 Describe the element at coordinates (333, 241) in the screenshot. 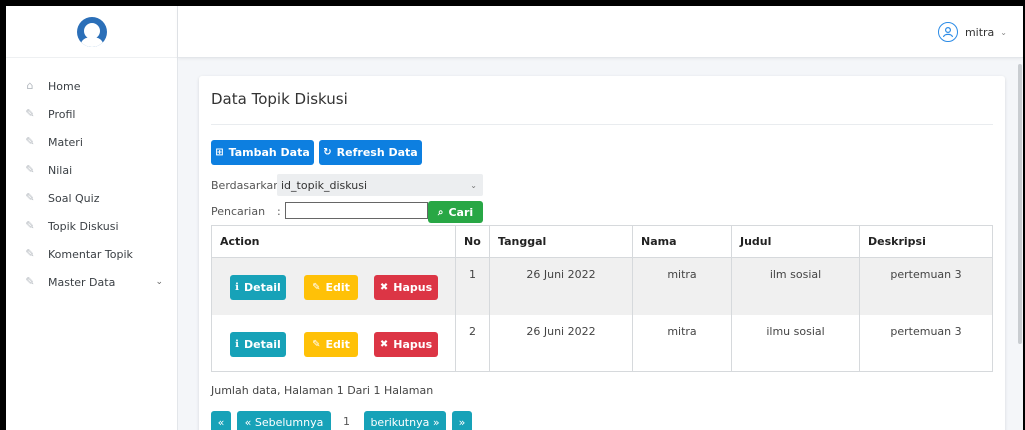

I see `column-header: Action` at that location.